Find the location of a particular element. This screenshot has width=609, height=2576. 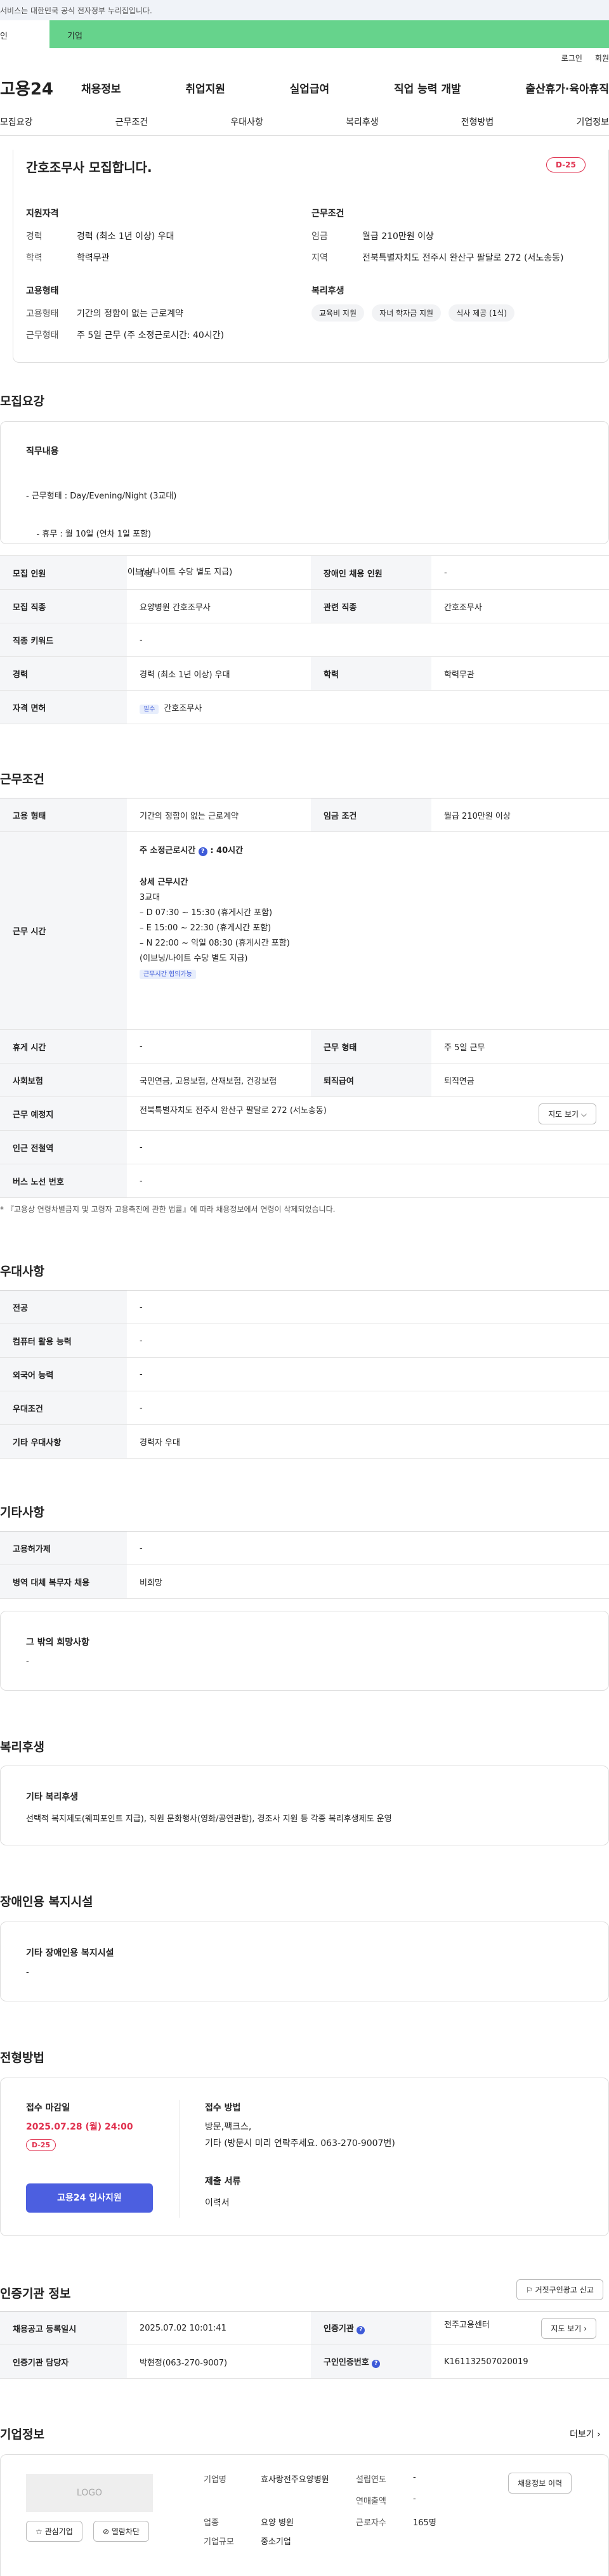

cond-value: 전북특별자치도 전주시 완산구 팔달로 272 (서노송동) is located at coordinates (463, 258).